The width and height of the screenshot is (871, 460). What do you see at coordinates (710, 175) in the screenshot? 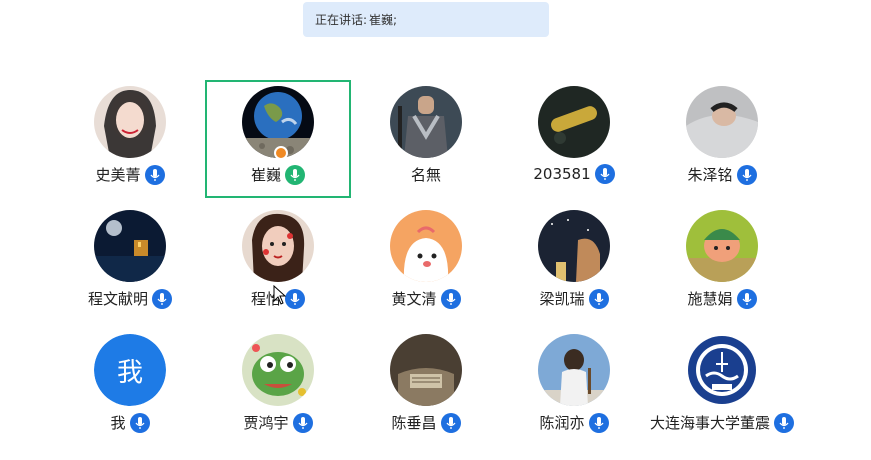
I see `participant-name: 朱泽铭` at bounding box center [710, 175].